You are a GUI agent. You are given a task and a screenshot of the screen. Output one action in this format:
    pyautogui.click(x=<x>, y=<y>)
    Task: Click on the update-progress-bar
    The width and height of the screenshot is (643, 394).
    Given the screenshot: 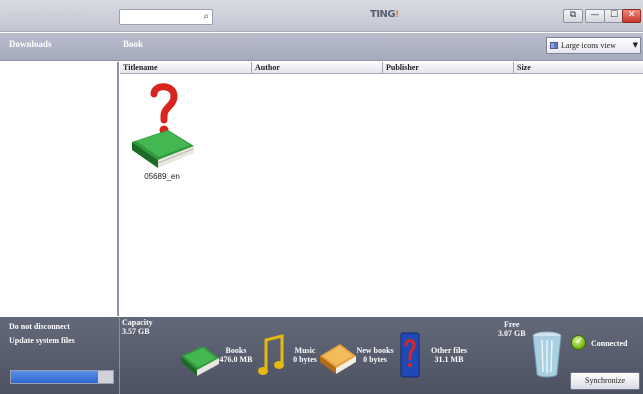 What is the action you would take?
    pyautogui.click(x=62, y=377)
    